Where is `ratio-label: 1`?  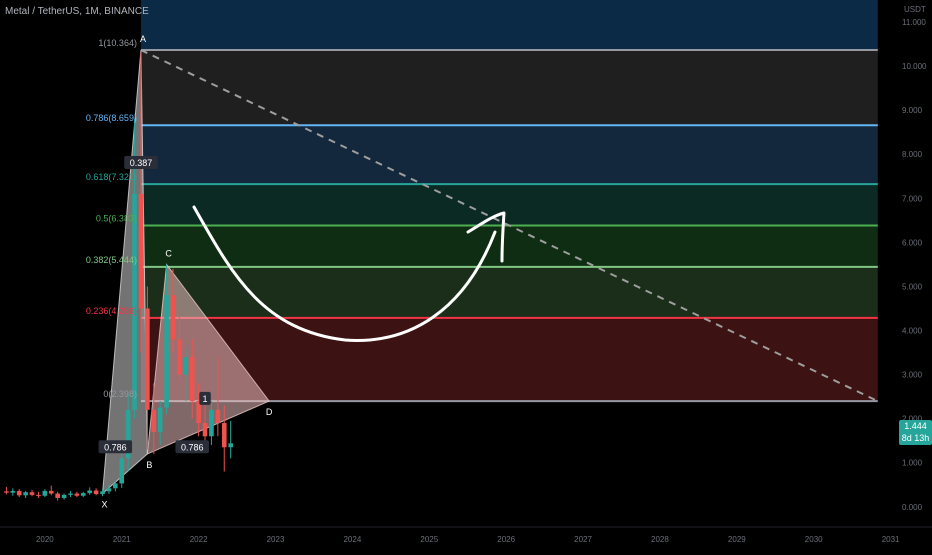
ratio-label: 1 is located at coordinates (205, 399).